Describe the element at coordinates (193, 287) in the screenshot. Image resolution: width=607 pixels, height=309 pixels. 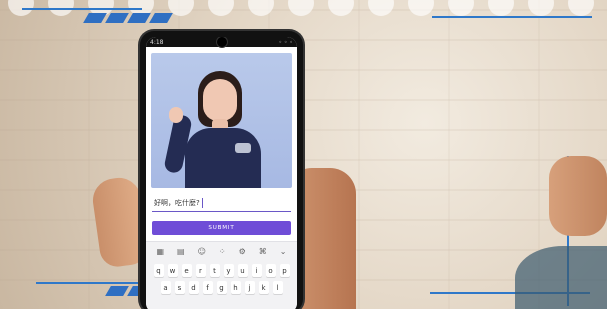
I see `key-d: d` at that location.